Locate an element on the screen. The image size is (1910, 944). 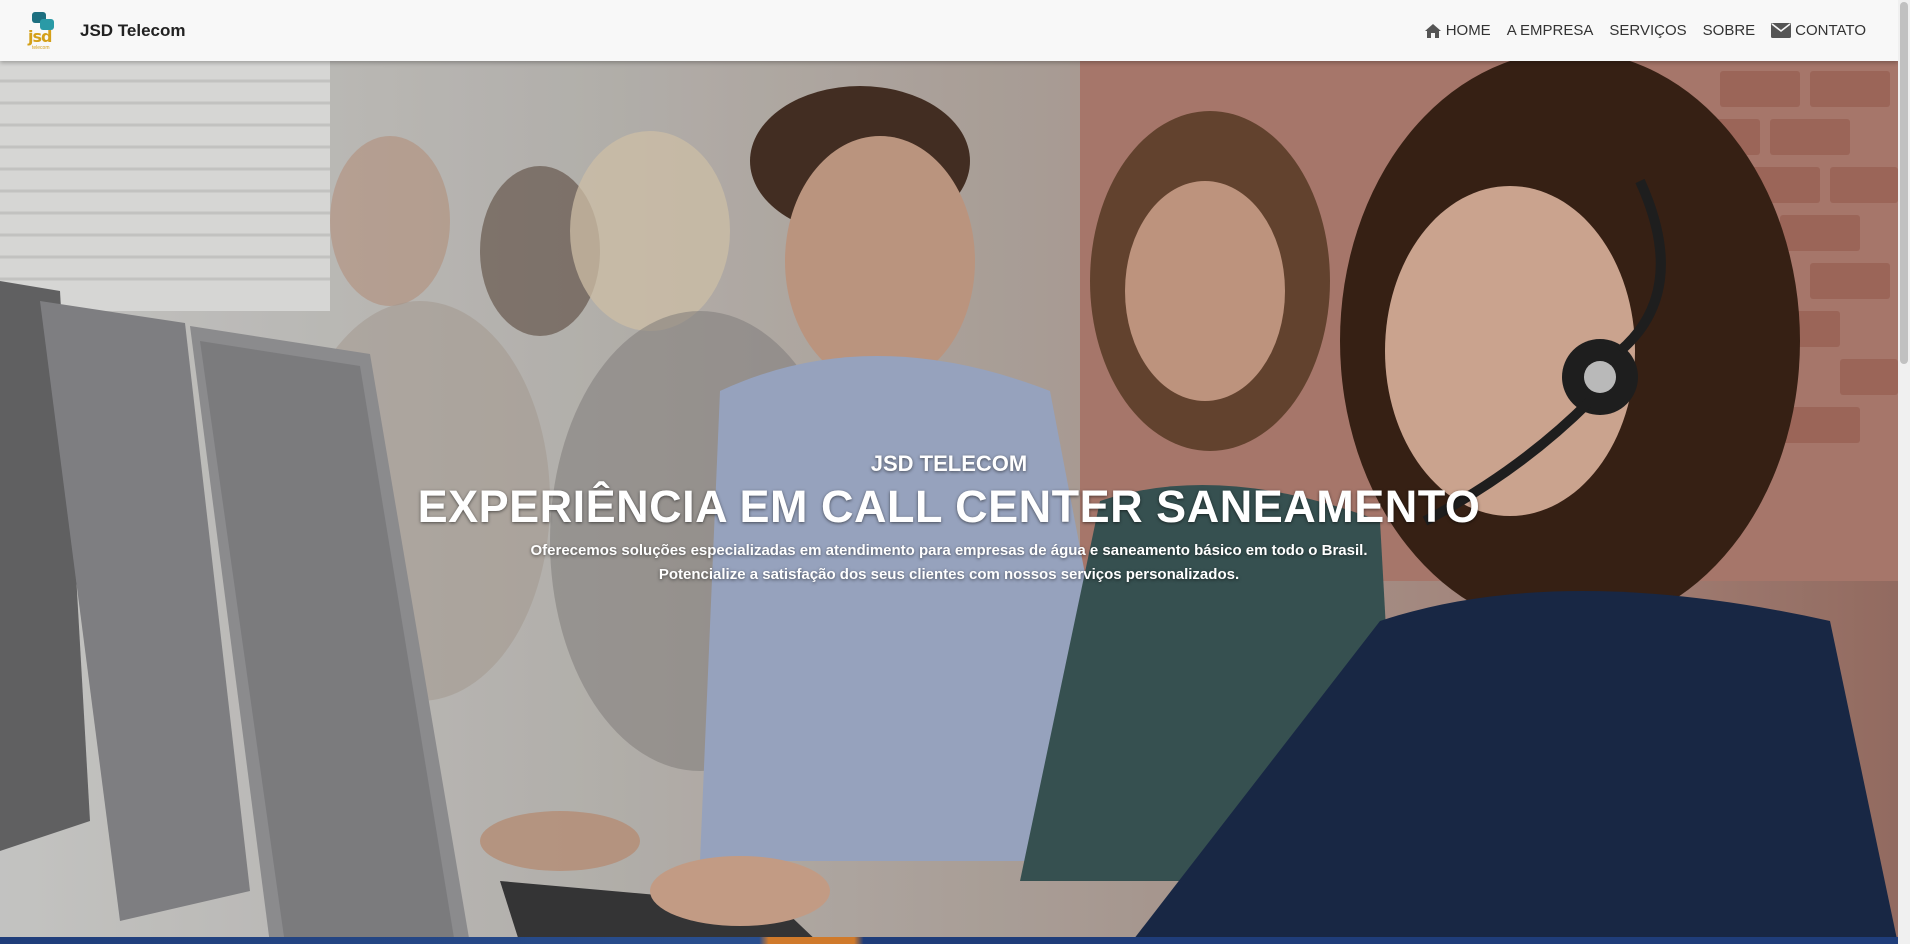
nav-sobre-label: SOBRE is located at coordinates (1729, 30).